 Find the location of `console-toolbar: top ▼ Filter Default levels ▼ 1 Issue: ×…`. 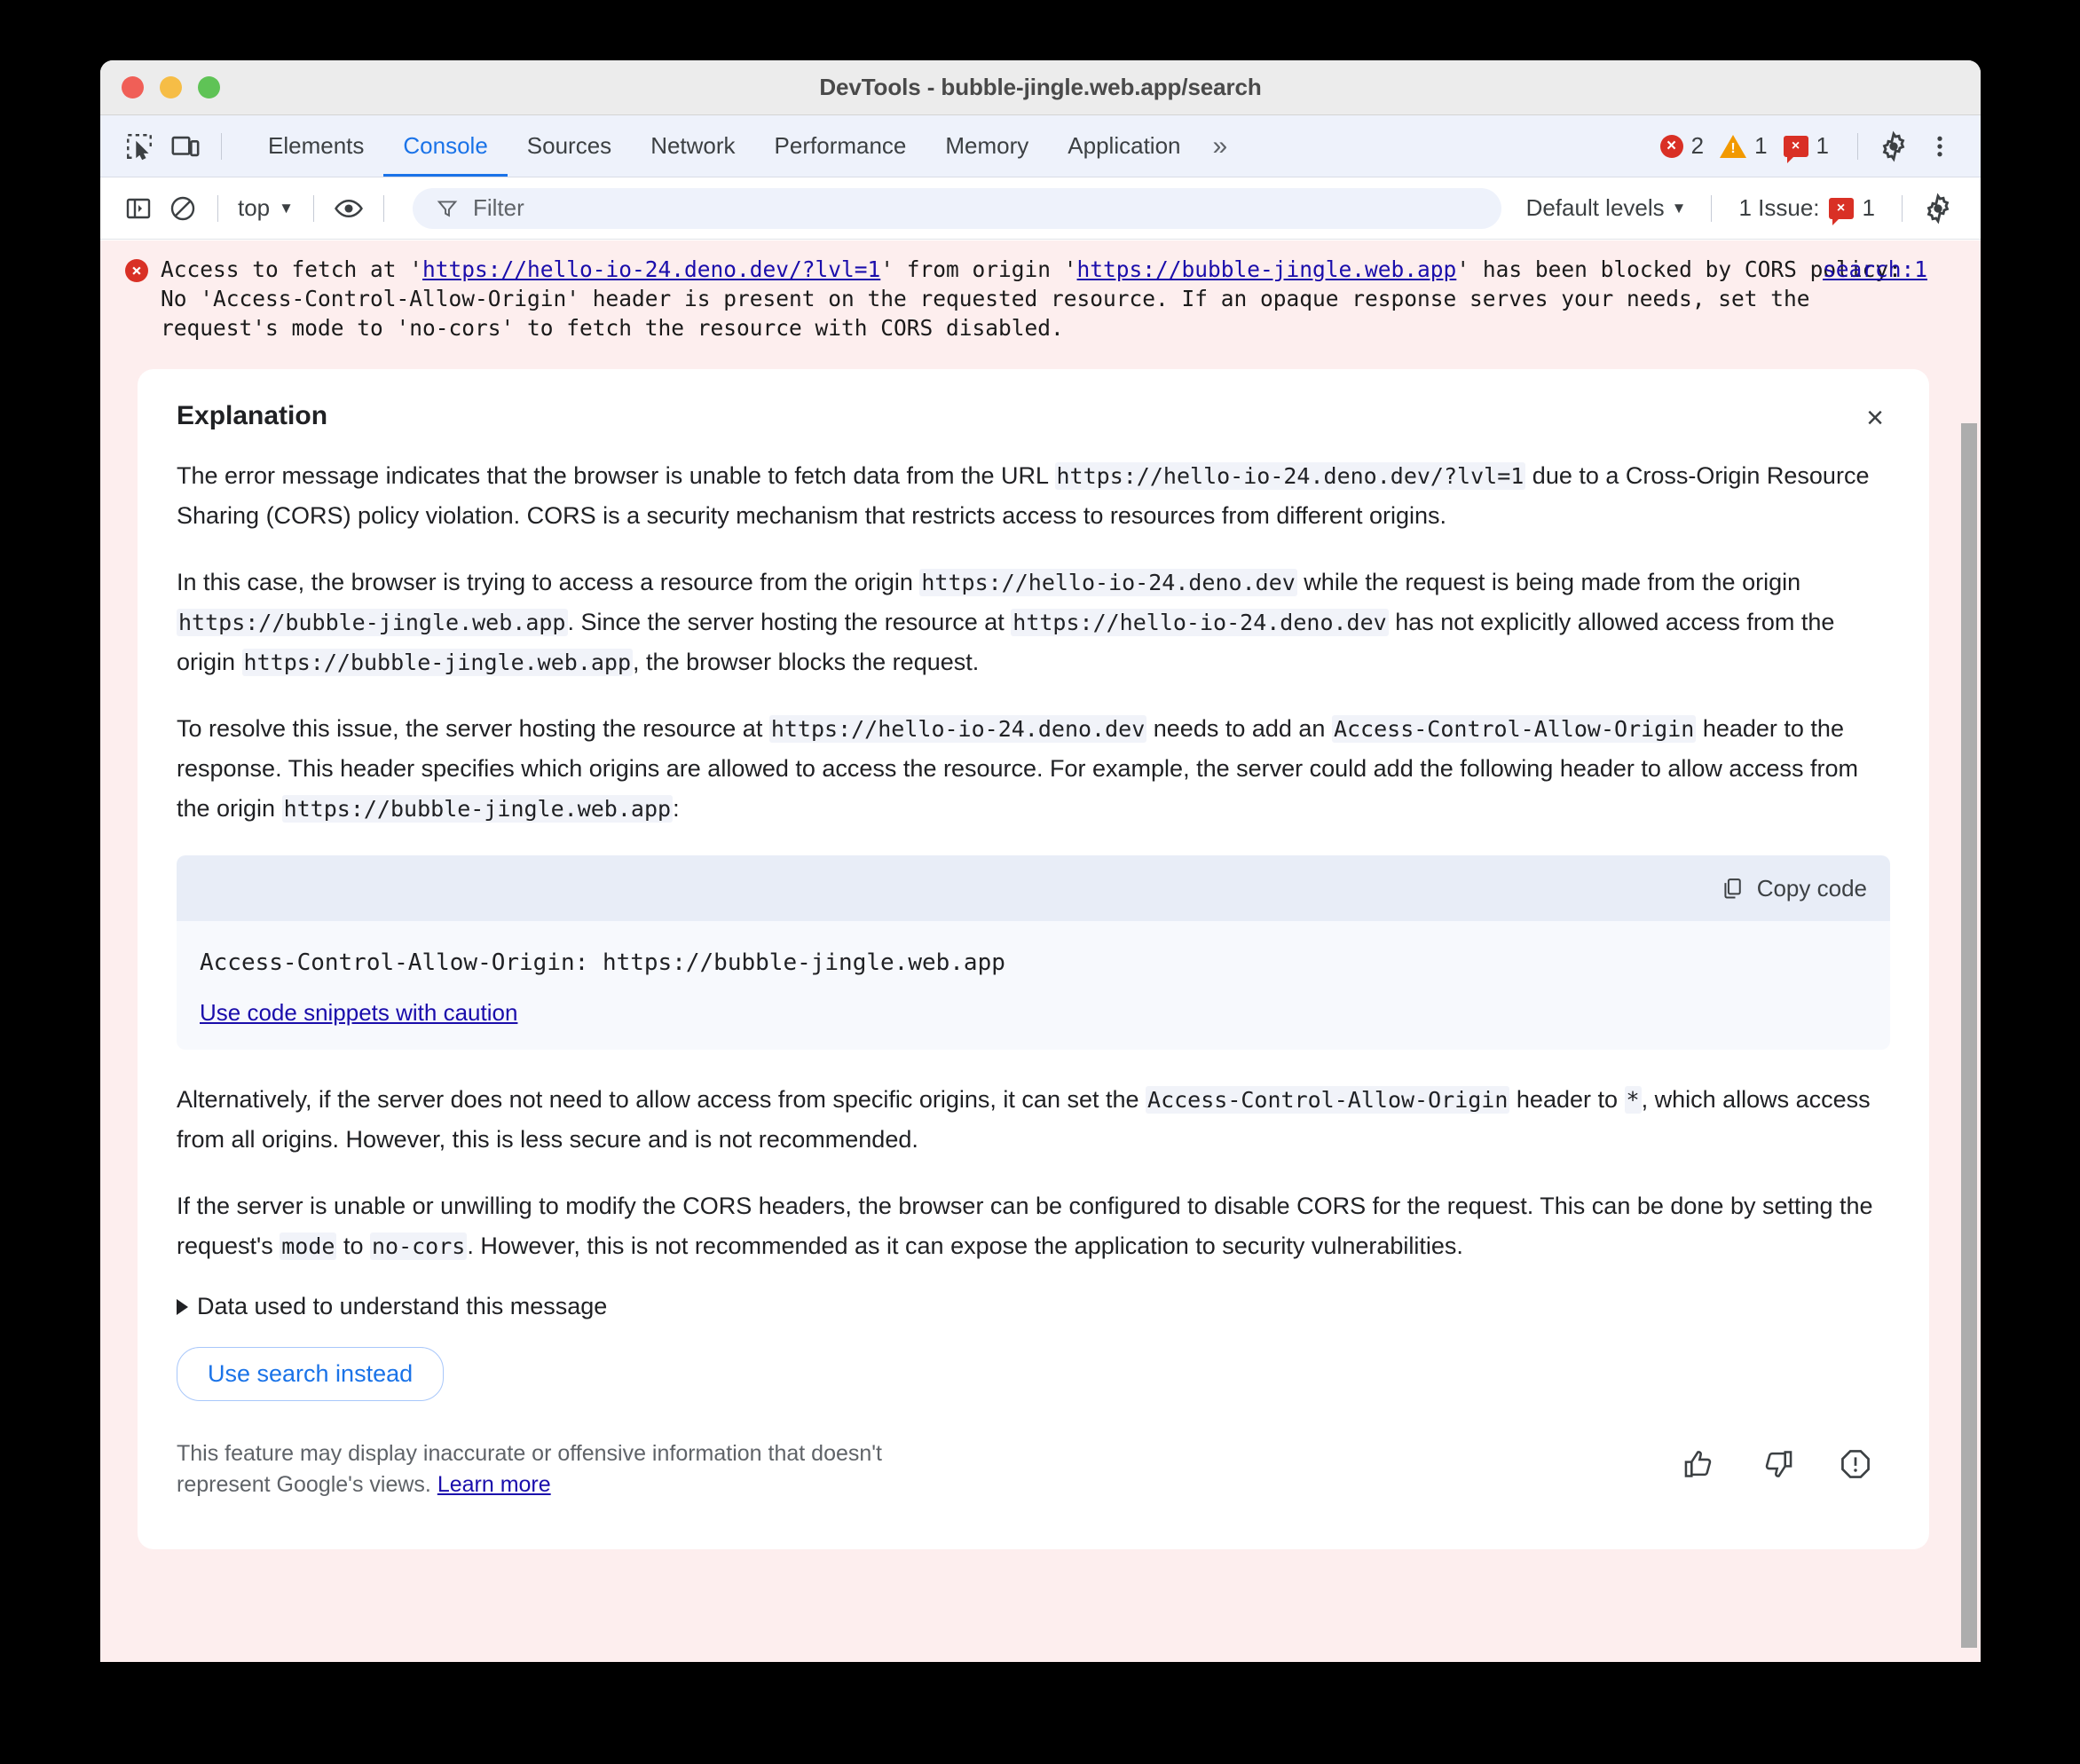

console-toolbar: top ▼ Filter Default levels ▼ 1 Issue: ×… is located at coordinates (1040, 208).